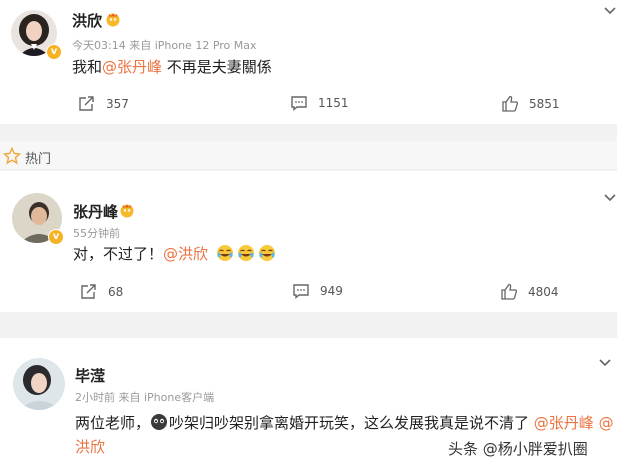 The height and width of the screenshot is (472, 617). I want to click on mention-link-part1: @, so click(606, 423).